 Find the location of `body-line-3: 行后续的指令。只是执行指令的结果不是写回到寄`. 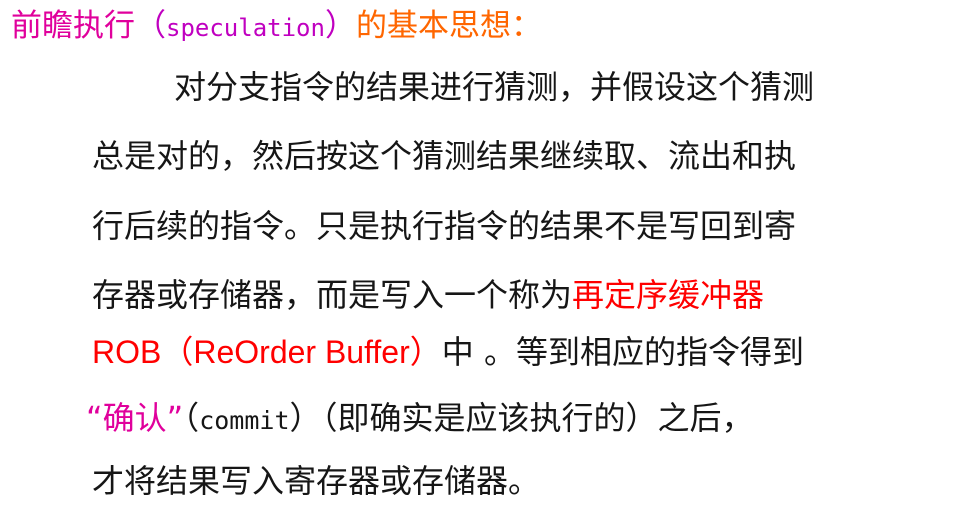

body-line-3: 行后续的指令。只是执行指令的结果不是写回到寄 is located at coordinates (444, 226).